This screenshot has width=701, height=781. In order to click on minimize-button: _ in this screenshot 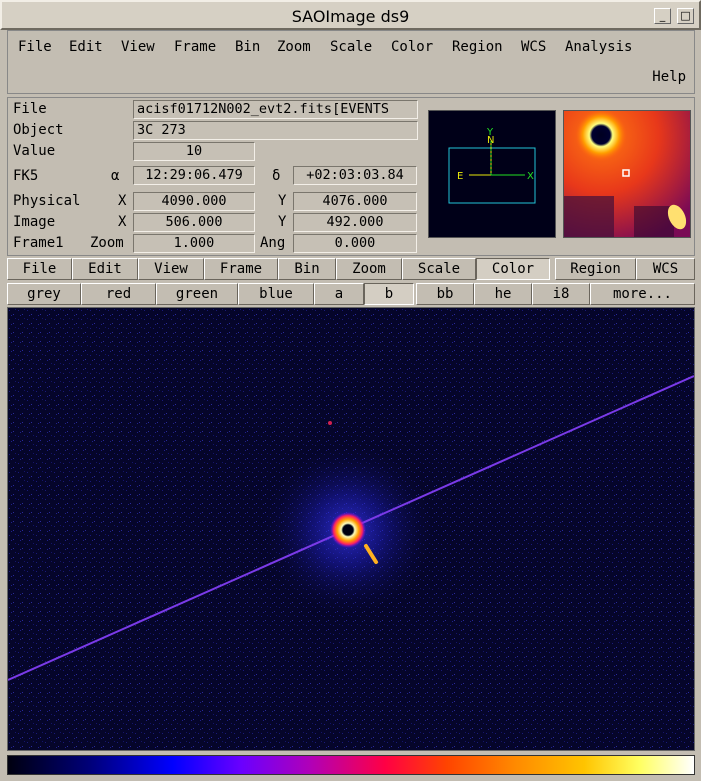, I will do `click(662, 16)`.